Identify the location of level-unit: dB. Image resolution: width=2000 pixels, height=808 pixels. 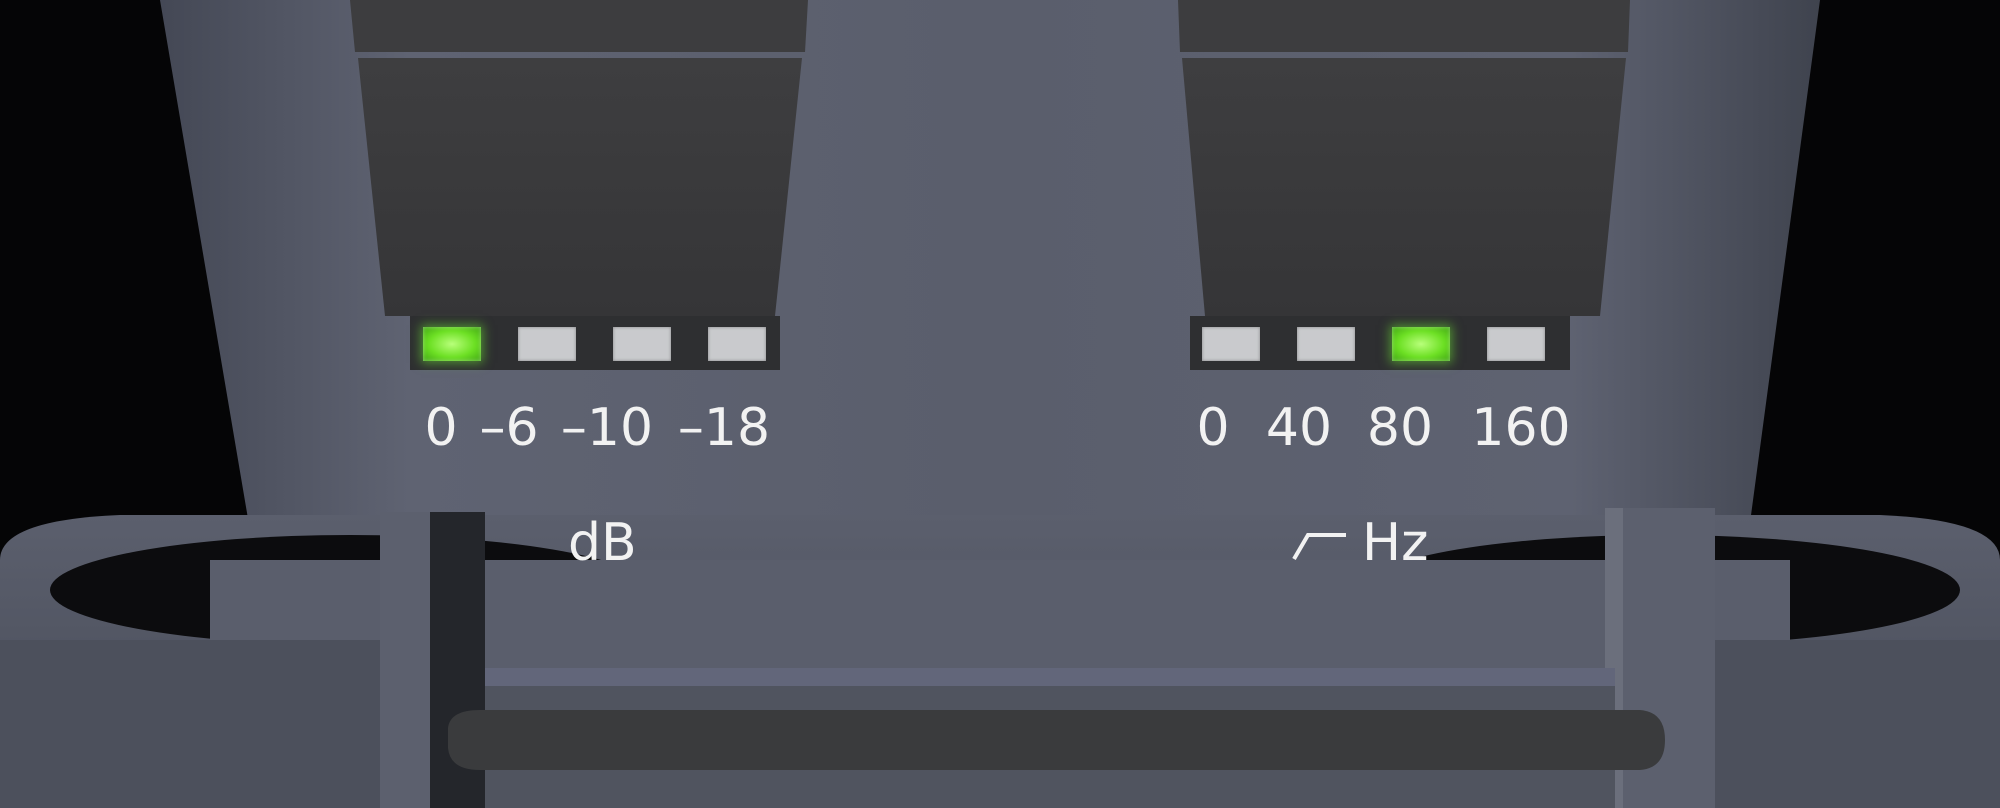
(602, 543).